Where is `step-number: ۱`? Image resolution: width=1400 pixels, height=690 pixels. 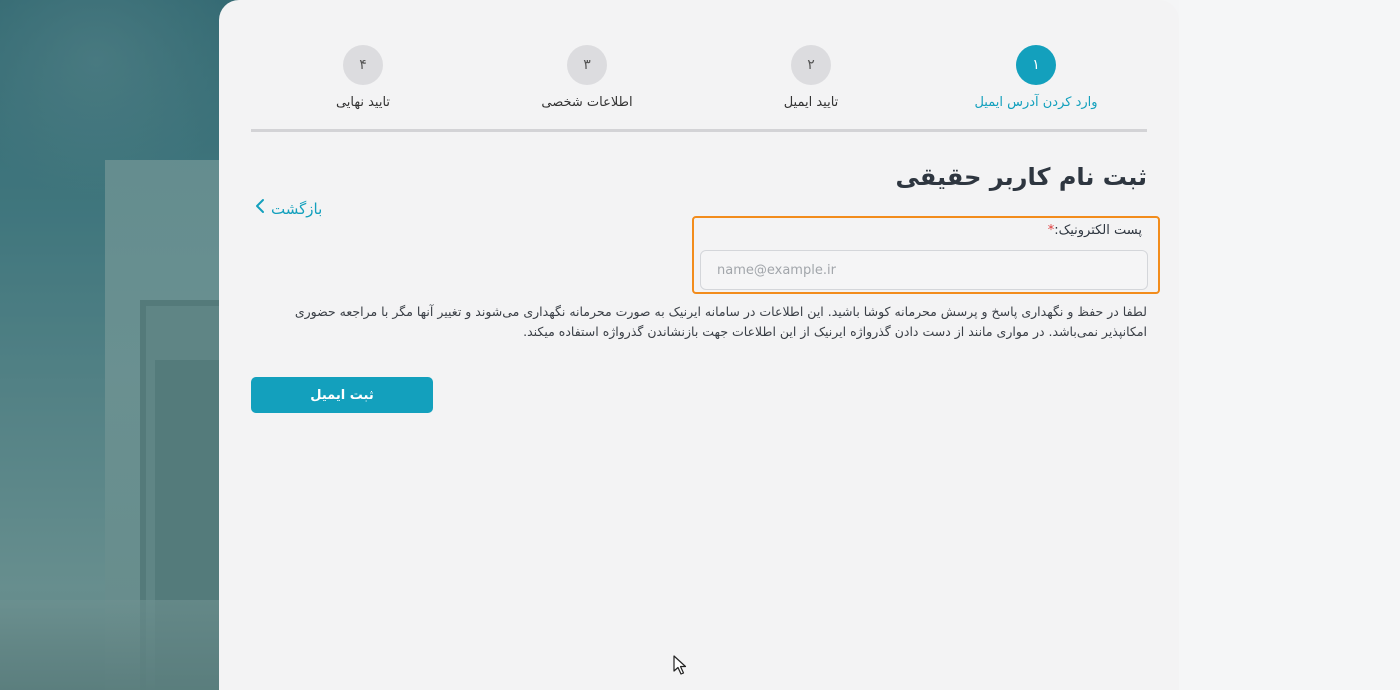
step-number: ۱ is located at coordinates (1036, 65).